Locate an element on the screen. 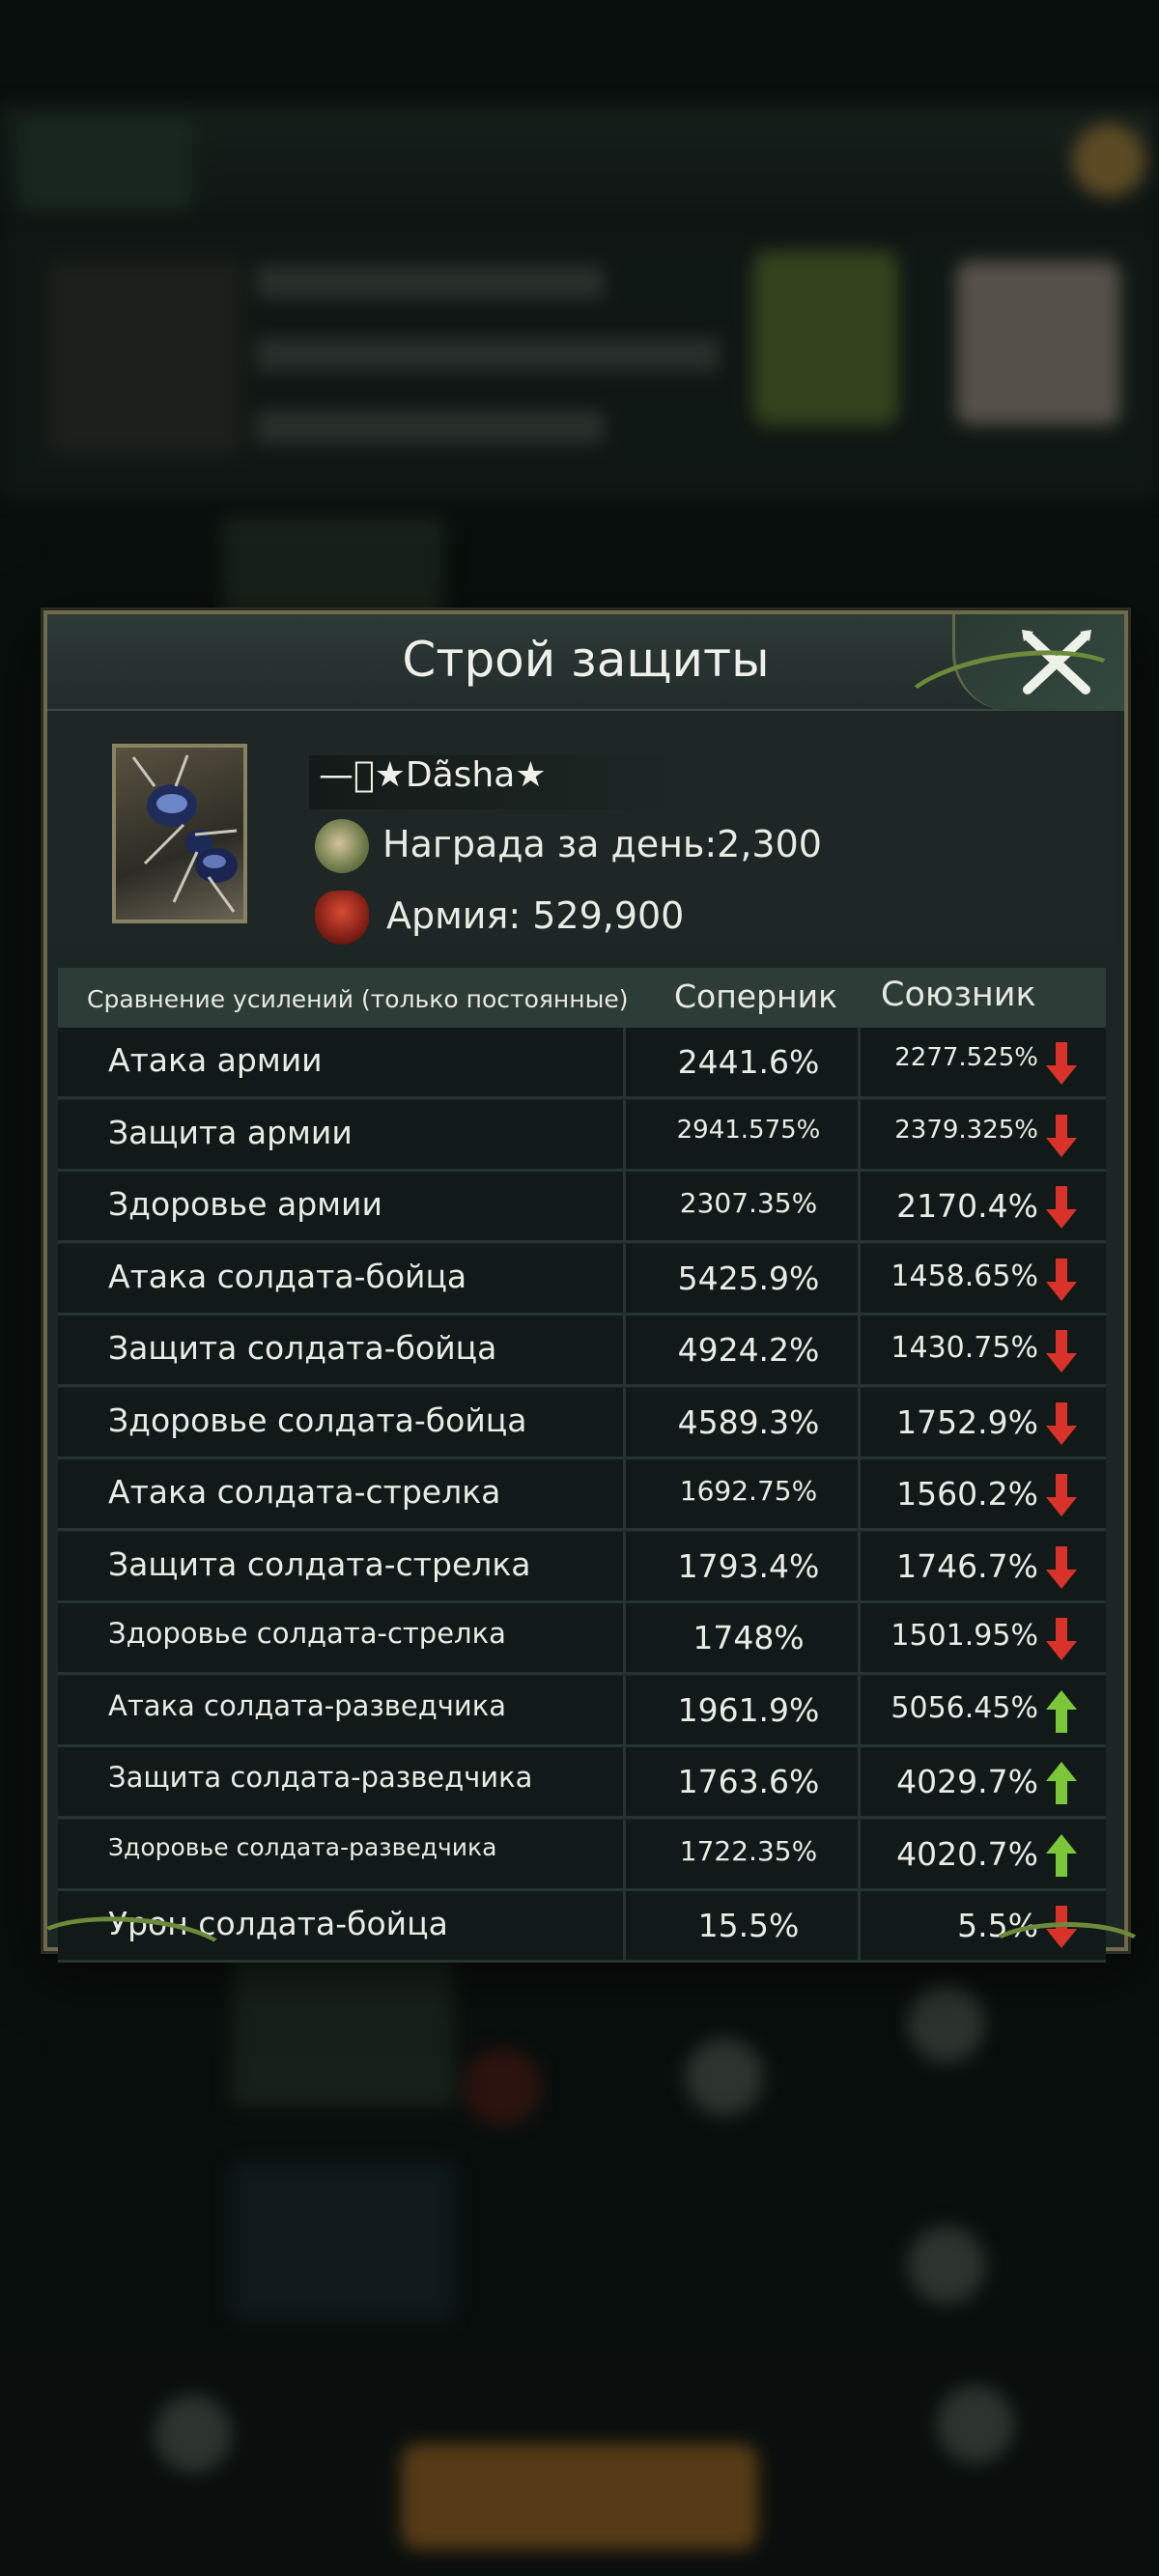  row-label: Атака армии is located at coordinates (215, 1060).